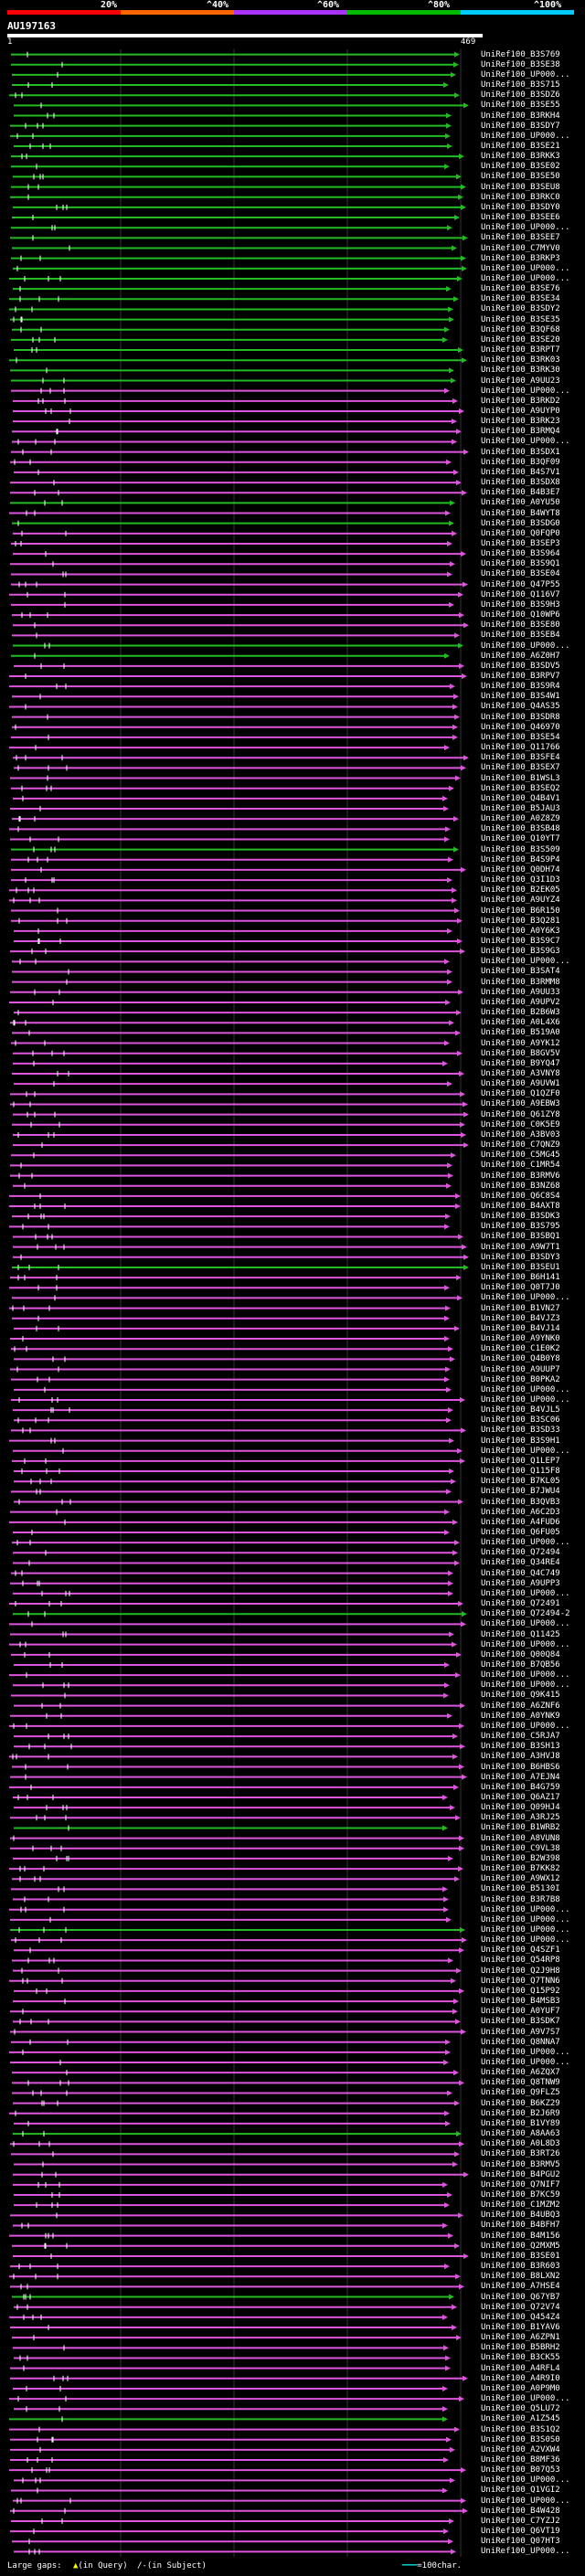 The width and height of the screenshot is (585, 2576). Describe the element at coordinates (520, 1287) in the screenshot. I see `hit-label: UniRef100_Q0T7J0` at that location.